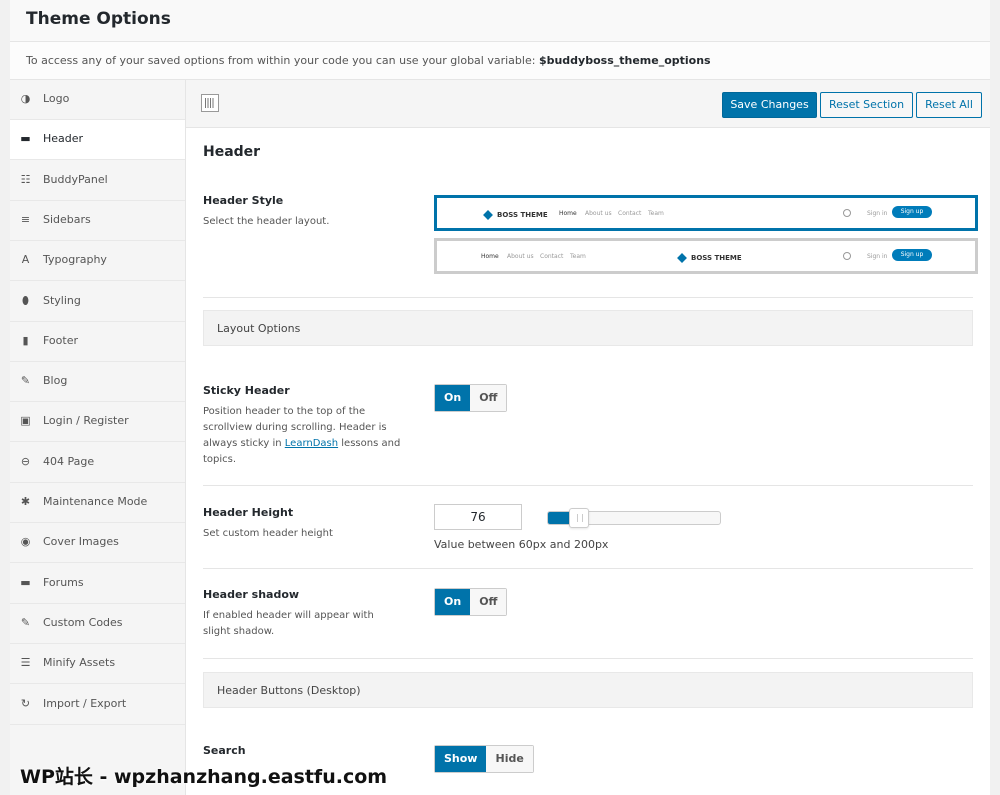 The image size is (1000, 795). What do you see at coordinates (25, 582) in the screenshot?
I see `chat-icon: ▬` at bounding box center [25, 582].